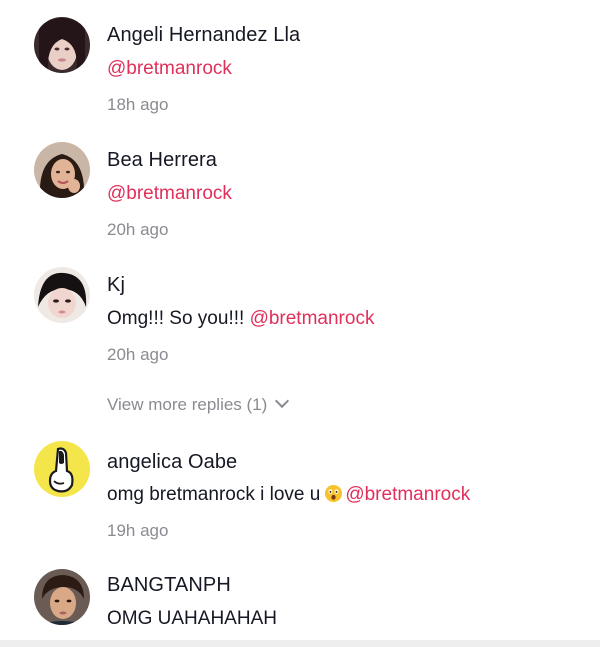  What do you see at coordinates (138, 530) in the screenshot?
I see `comment-timestamp: 19h ago` at bounding box center [138, 530].